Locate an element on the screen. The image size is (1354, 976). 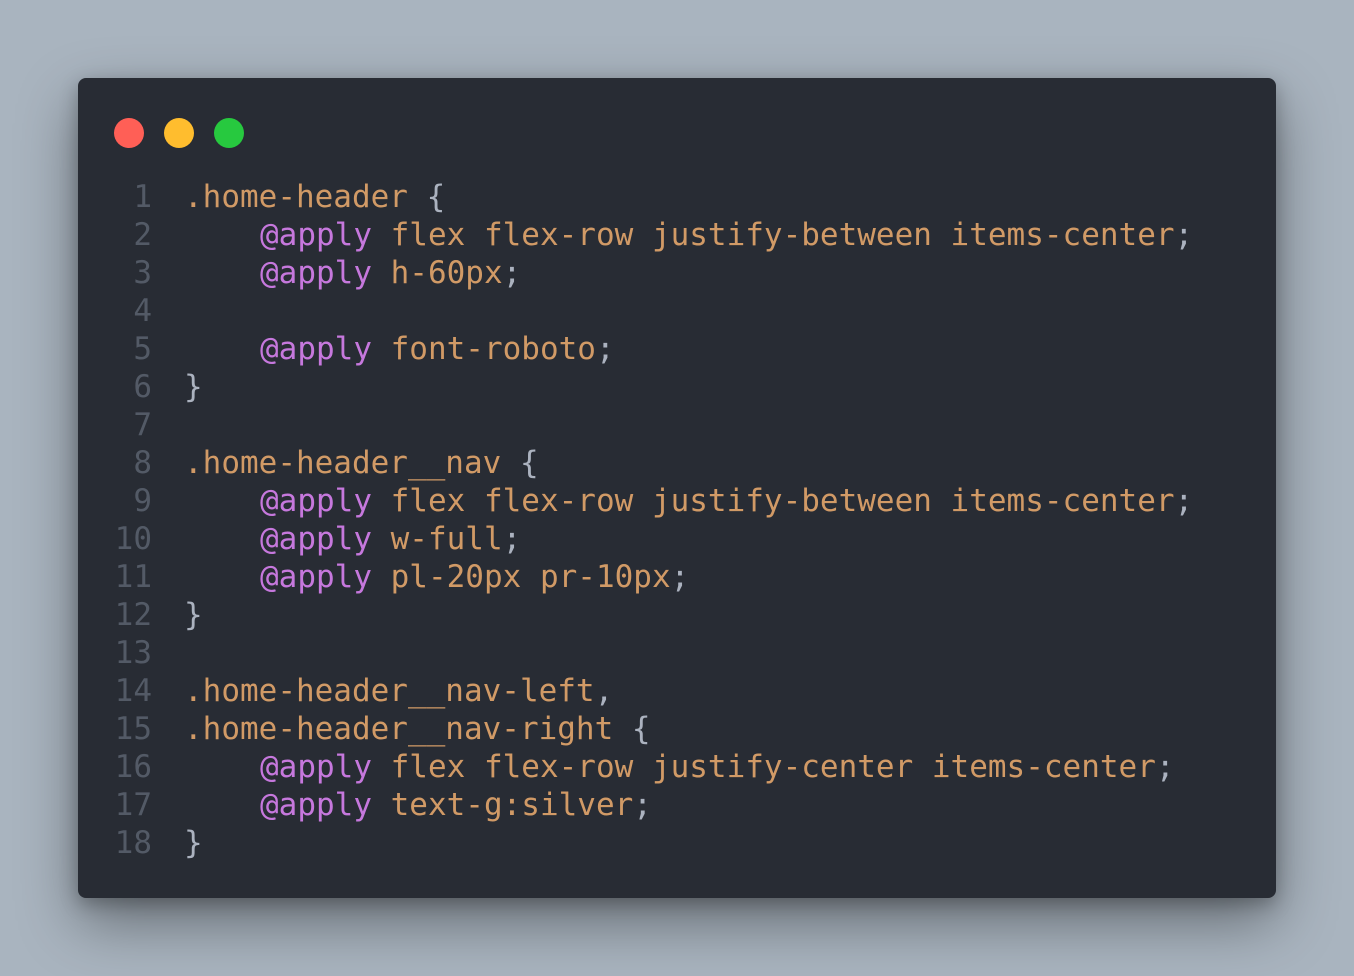
line-number: 7 is located at coordinates (142, 425).